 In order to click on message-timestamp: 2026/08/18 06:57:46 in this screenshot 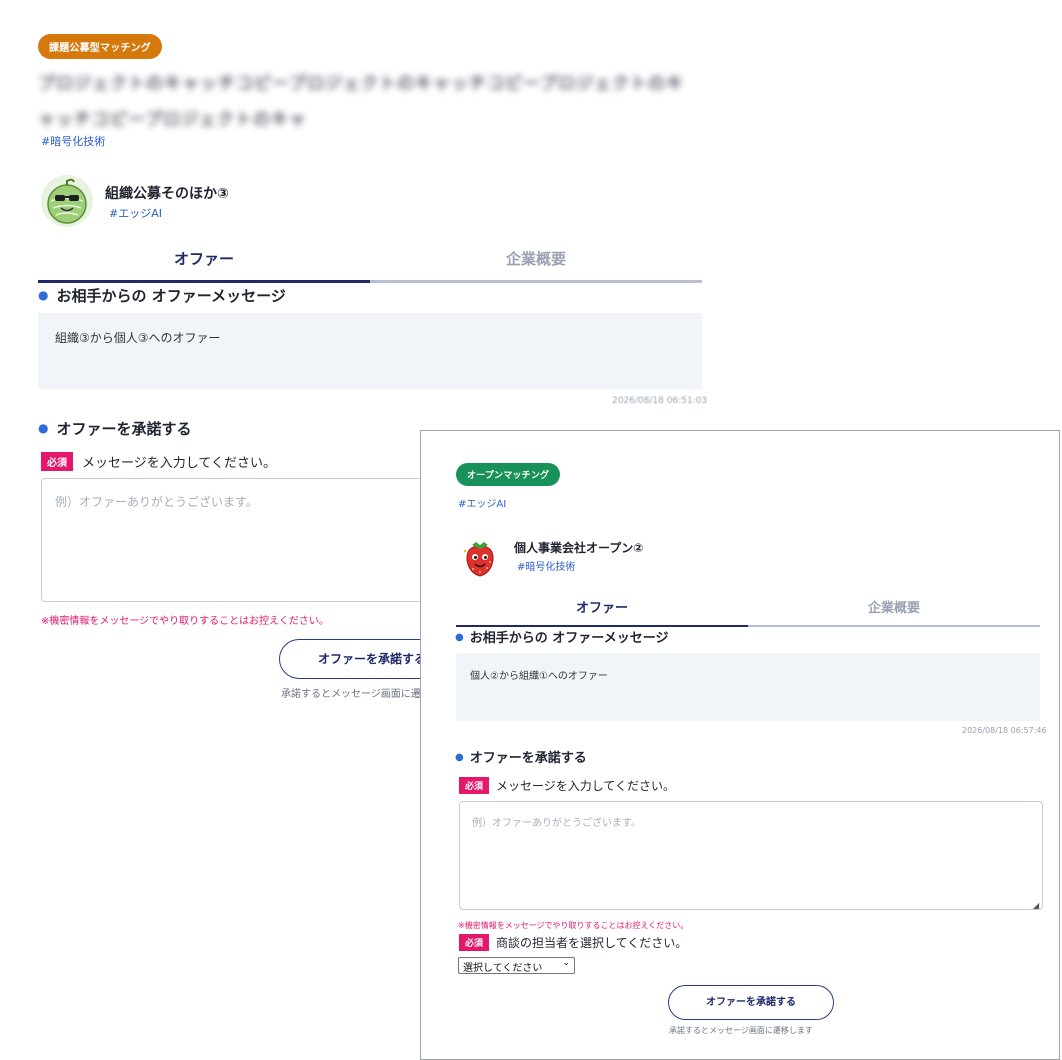, I will do `click(1004, 730)`.